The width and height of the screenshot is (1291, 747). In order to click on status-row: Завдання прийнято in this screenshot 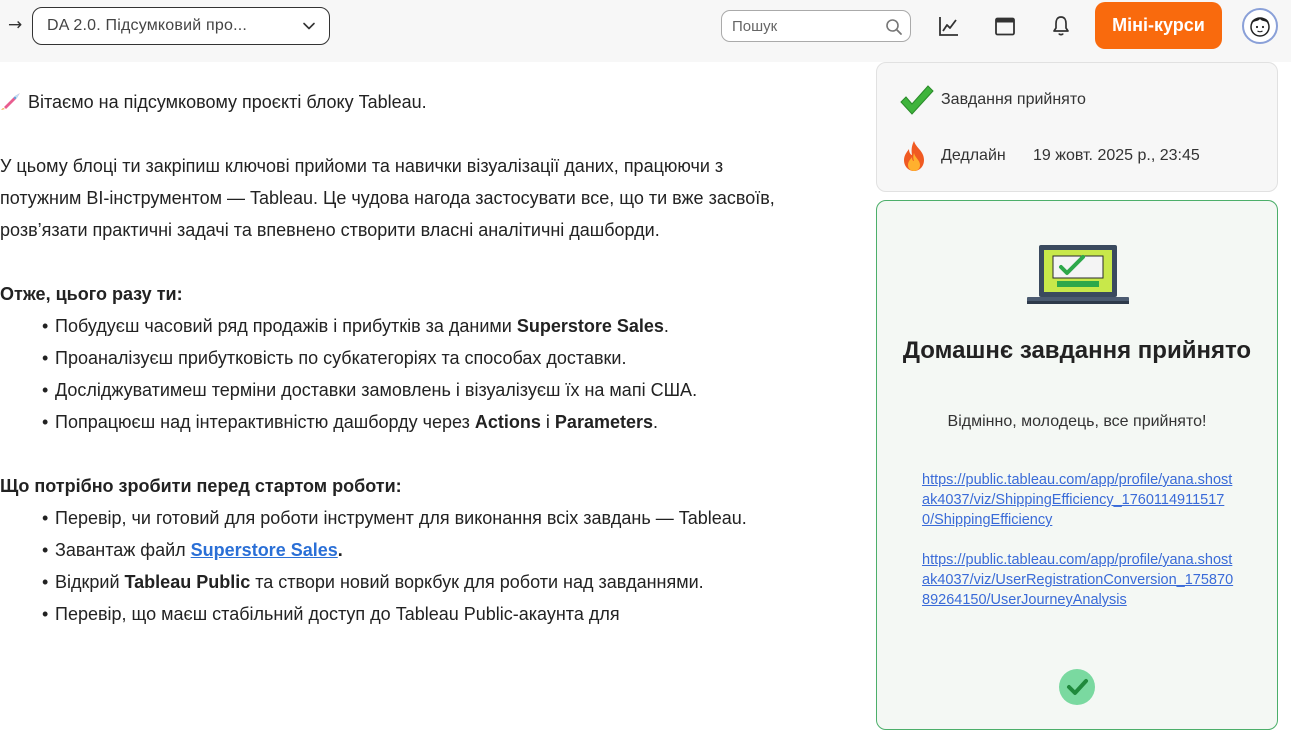, I will do `click(992, 100)`.